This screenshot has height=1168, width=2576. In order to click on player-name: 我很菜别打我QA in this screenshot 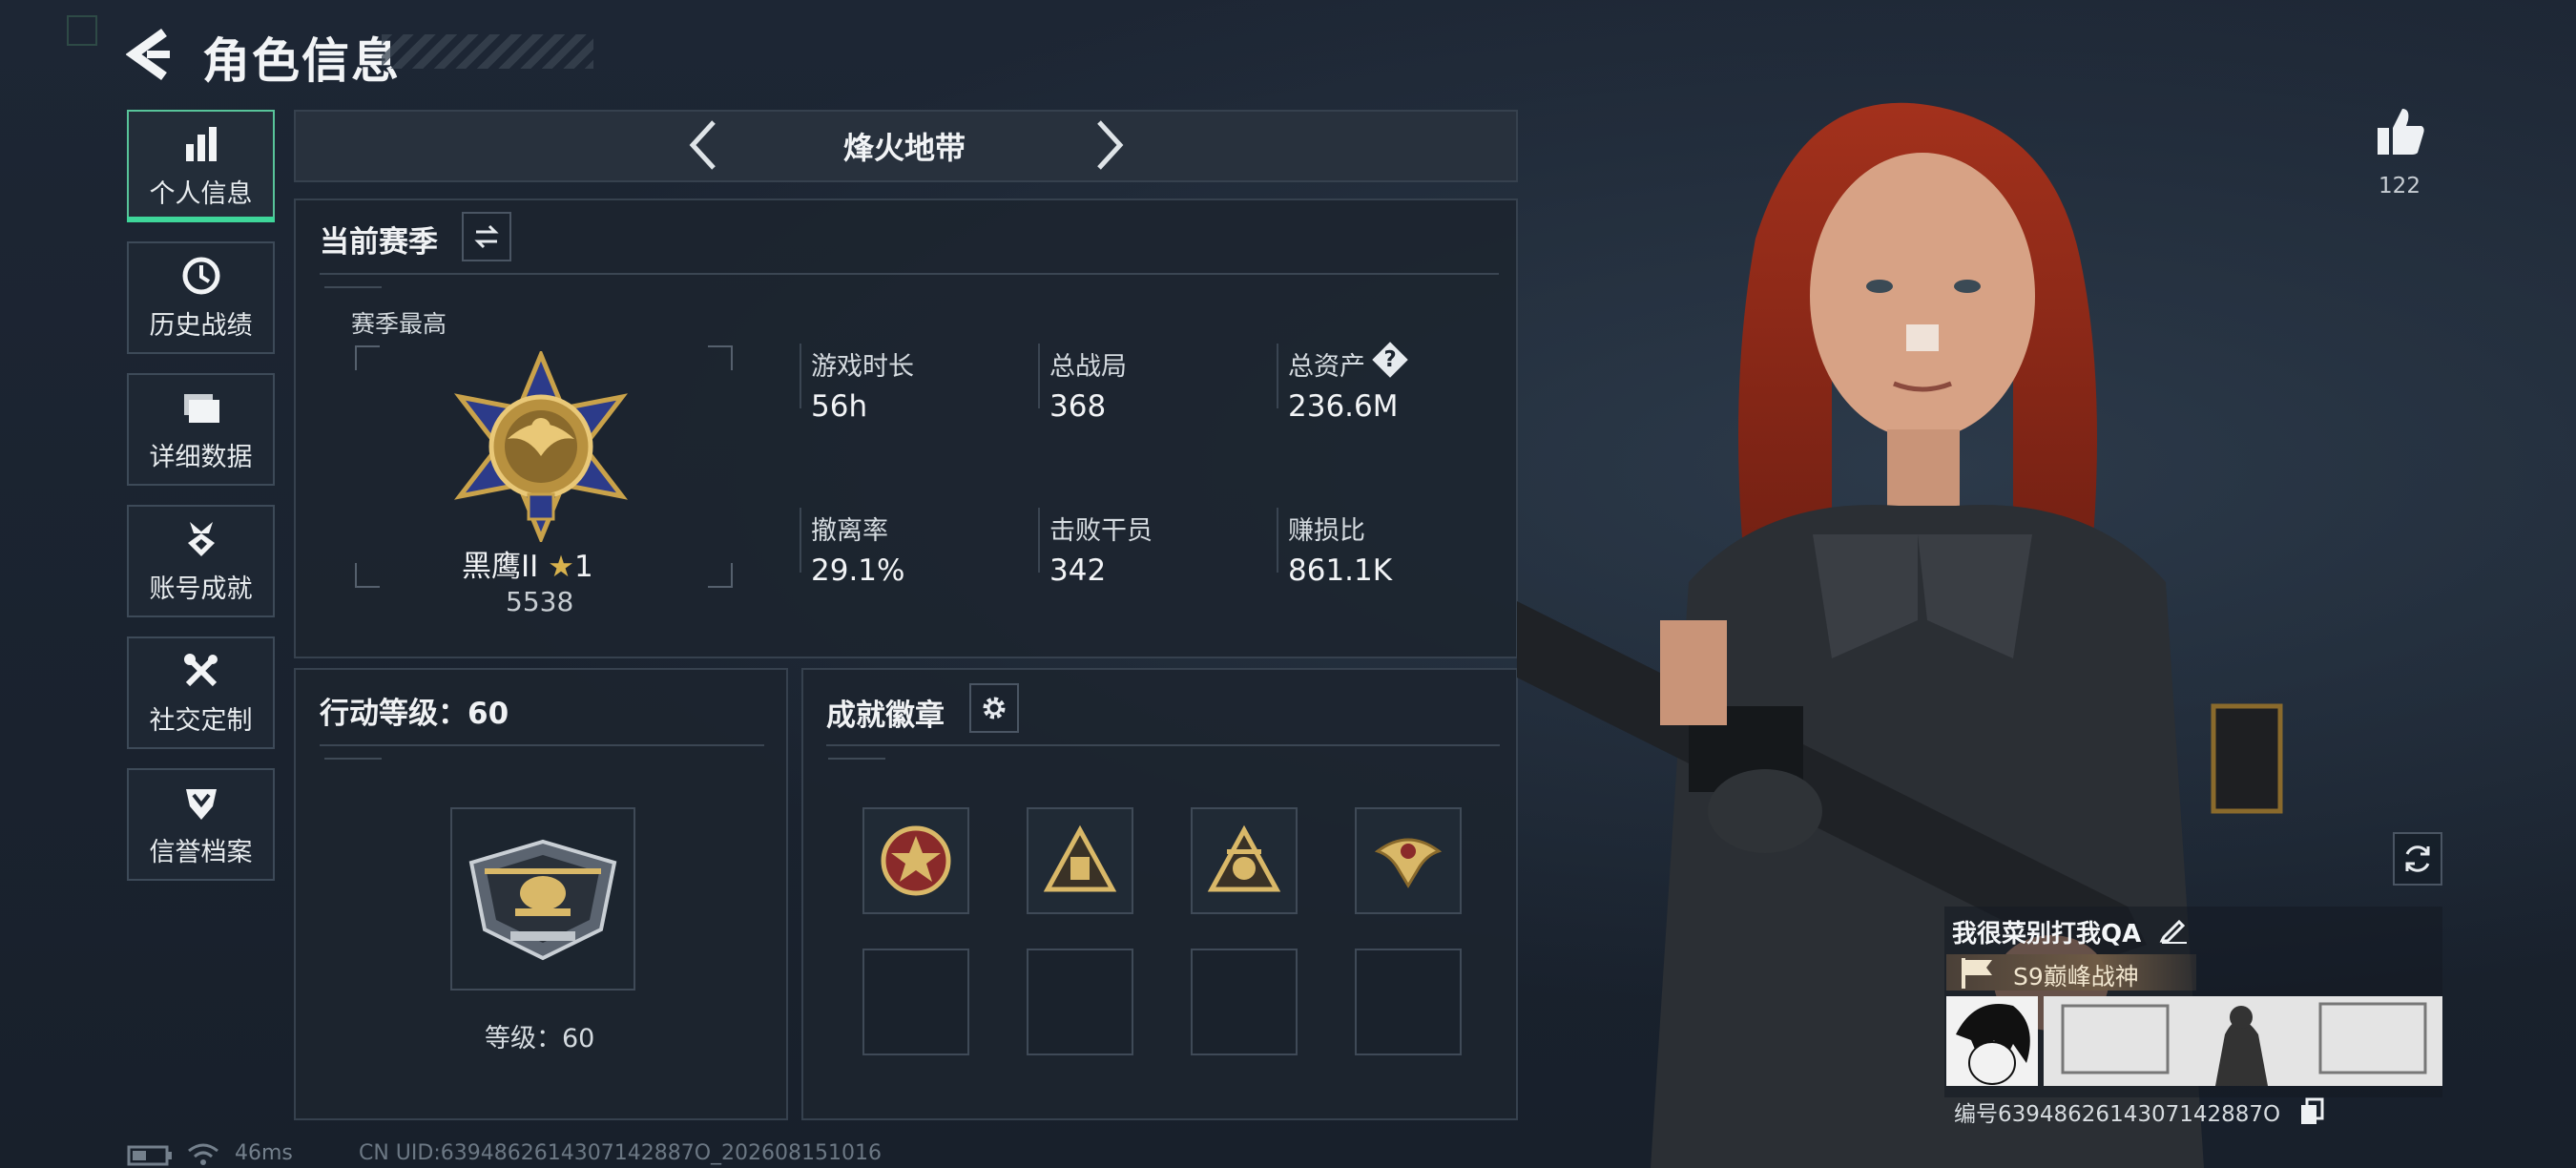, I will do `click(2047, 934)`.